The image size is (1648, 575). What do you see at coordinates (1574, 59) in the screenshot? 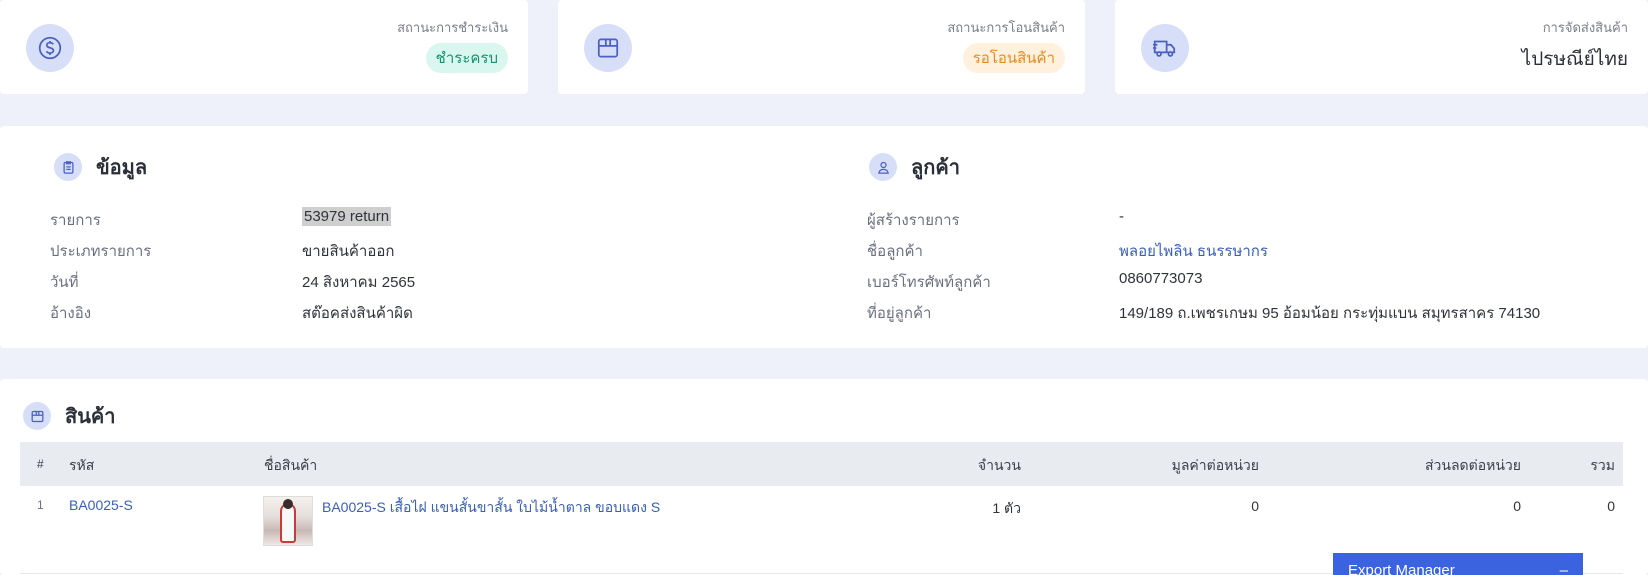
I see `shipping-value: ไปรษณีย์ไทย` at bounding box center [1574, 59].